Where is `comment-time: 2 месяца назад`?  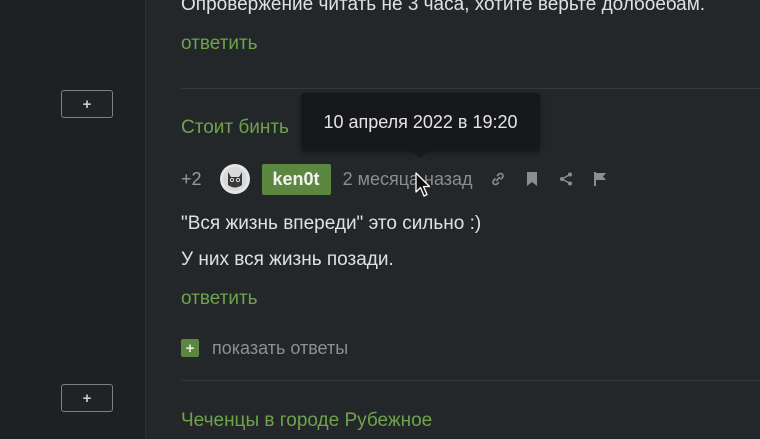 comment-time: 2 месяца назад is located at coordinates (408, 179).